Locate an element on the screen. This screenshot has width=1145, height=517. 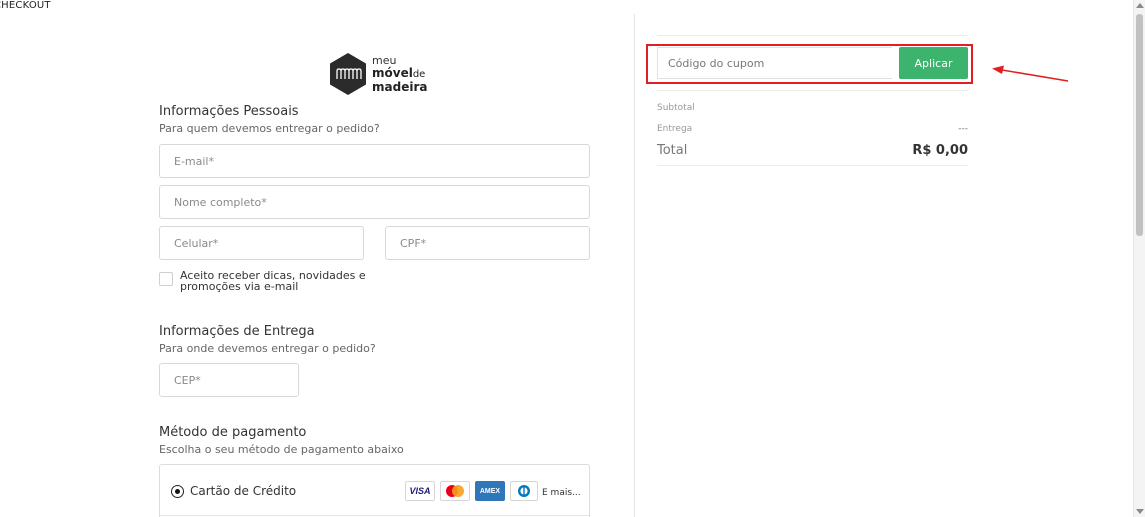
diners-circle-icon is located at coordinates (524, 491).